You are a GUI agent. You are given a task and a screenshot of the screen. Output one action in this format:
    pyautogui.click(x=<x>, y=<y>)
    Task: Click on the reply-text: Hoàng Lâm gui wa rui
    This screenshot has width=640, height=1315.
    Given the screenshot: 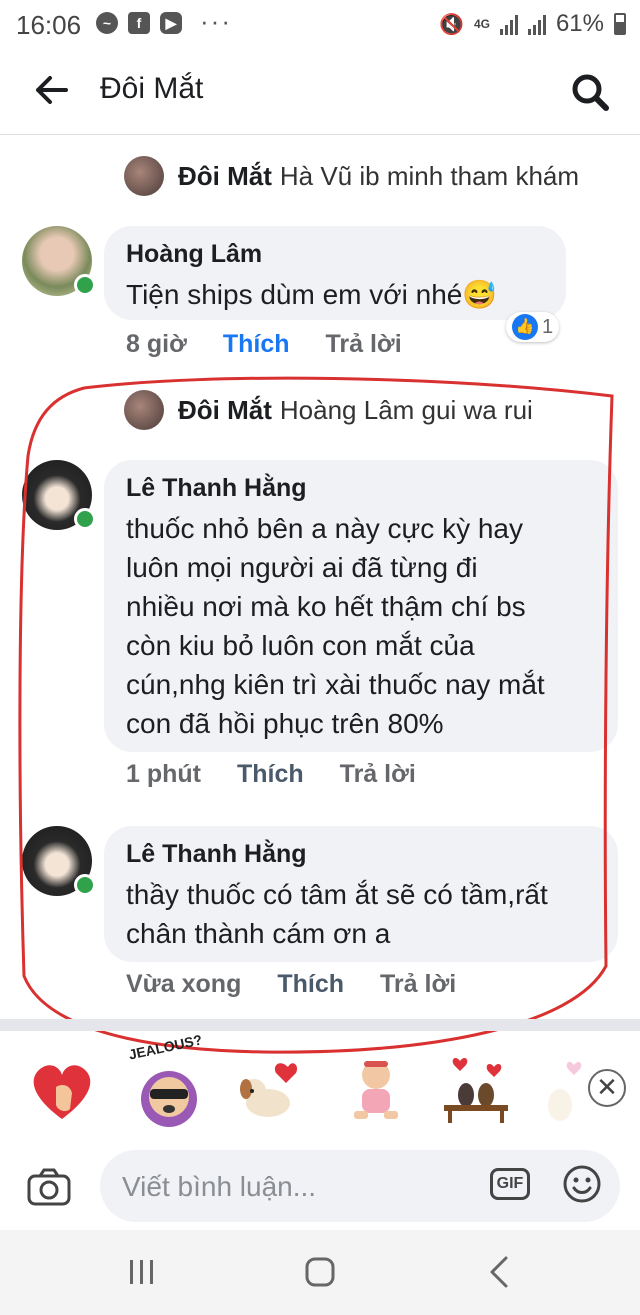 What is the action you would take?
    pyautogui.click(x=406, y=409)
    